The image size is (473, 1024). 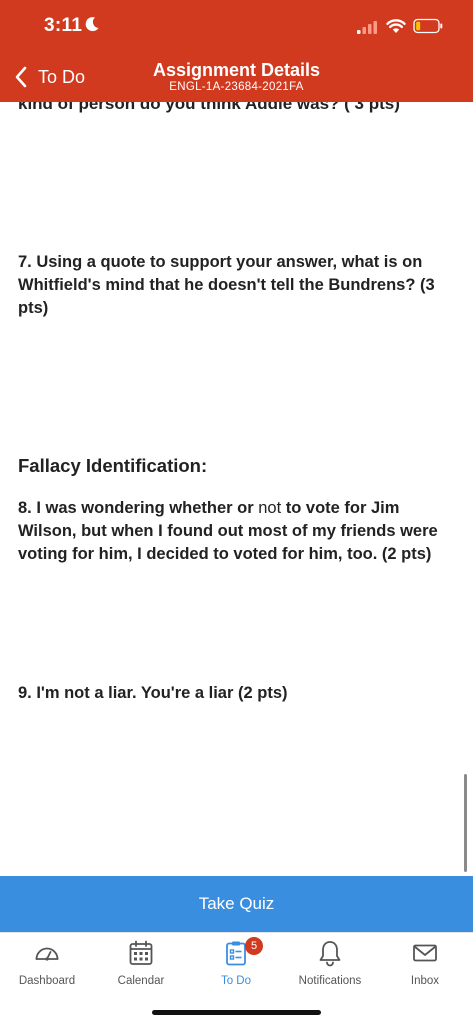 What do you see at coordinates (47, 969) in the screenshot?
I see `tab-dashboard: Dashboard` at bounding box center [47, 969].